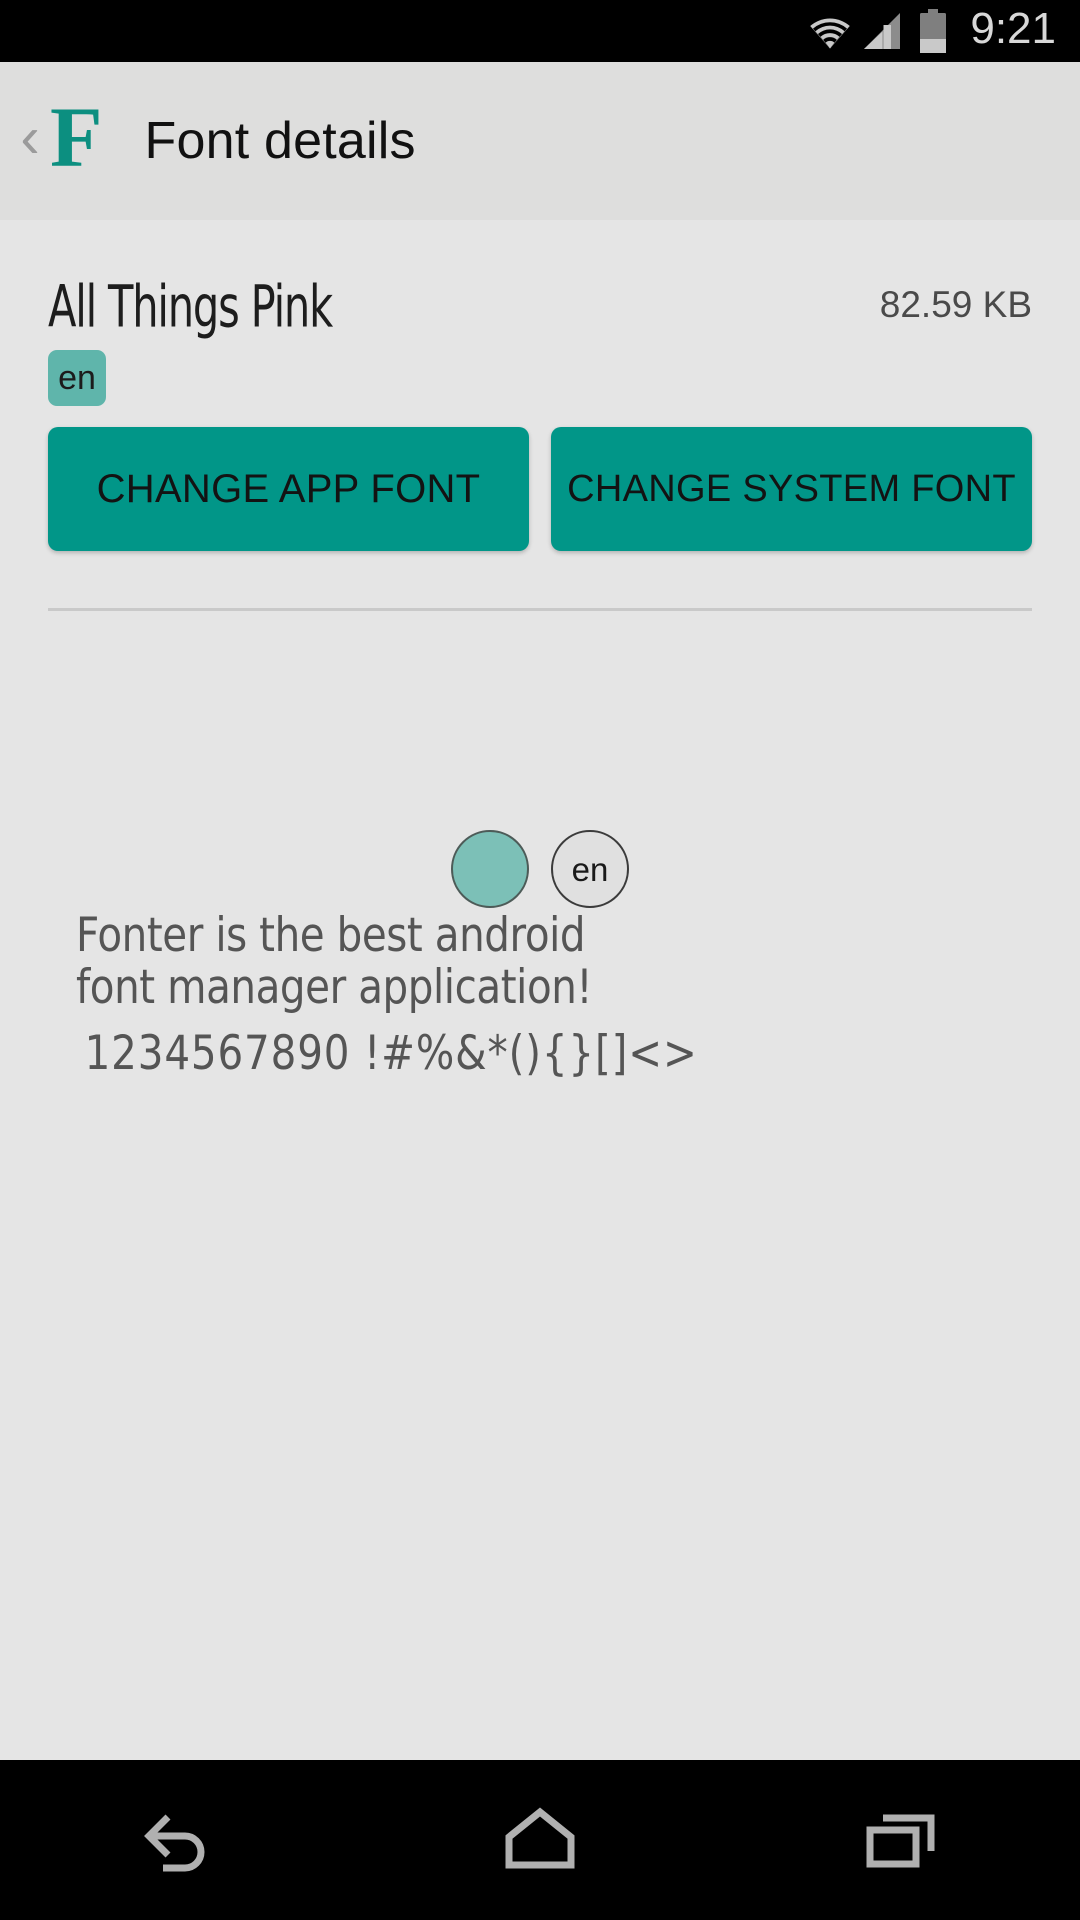 Image resolution: width=1080 pixels, height=1920 pixels. I want to click on nav-back-button, so click(180, 1840).